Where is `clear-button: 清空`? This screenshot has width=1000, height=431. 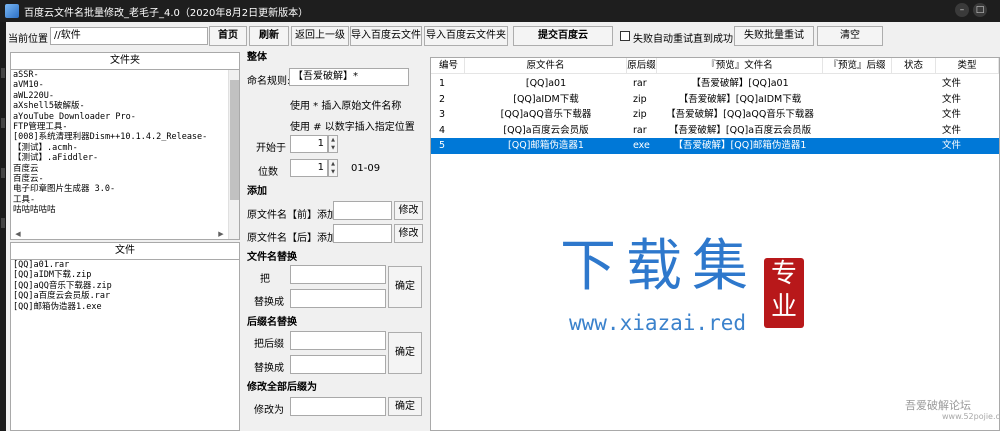
clear-button: 清空 is located at coordinates (850, 36).